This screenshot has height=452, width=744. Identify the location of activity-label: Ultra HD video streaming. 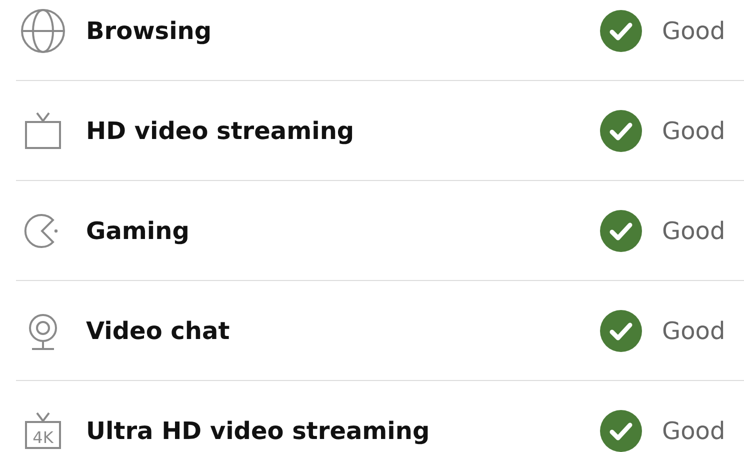
(258, 431).